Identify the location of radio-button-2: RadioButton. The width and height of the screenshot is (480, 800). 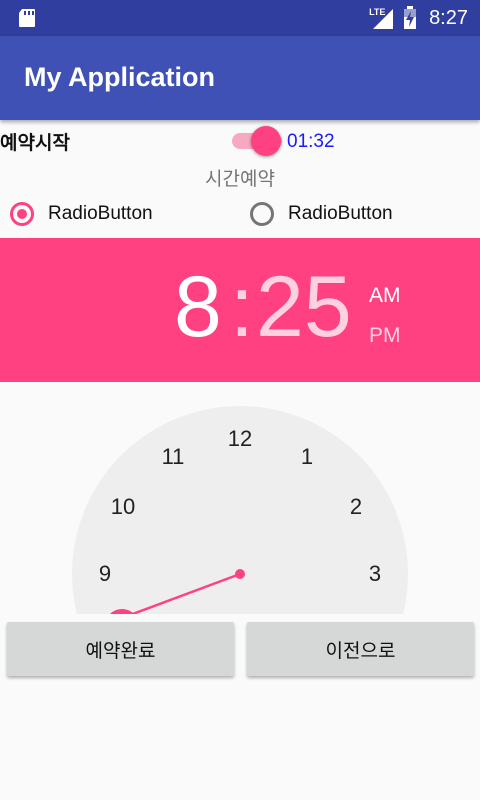
(321, 214).